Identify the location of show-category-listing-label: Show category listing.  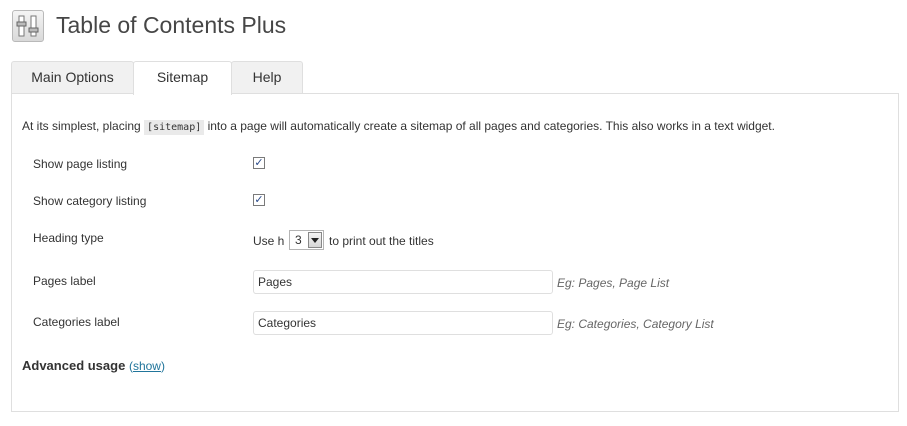
(90, 201).